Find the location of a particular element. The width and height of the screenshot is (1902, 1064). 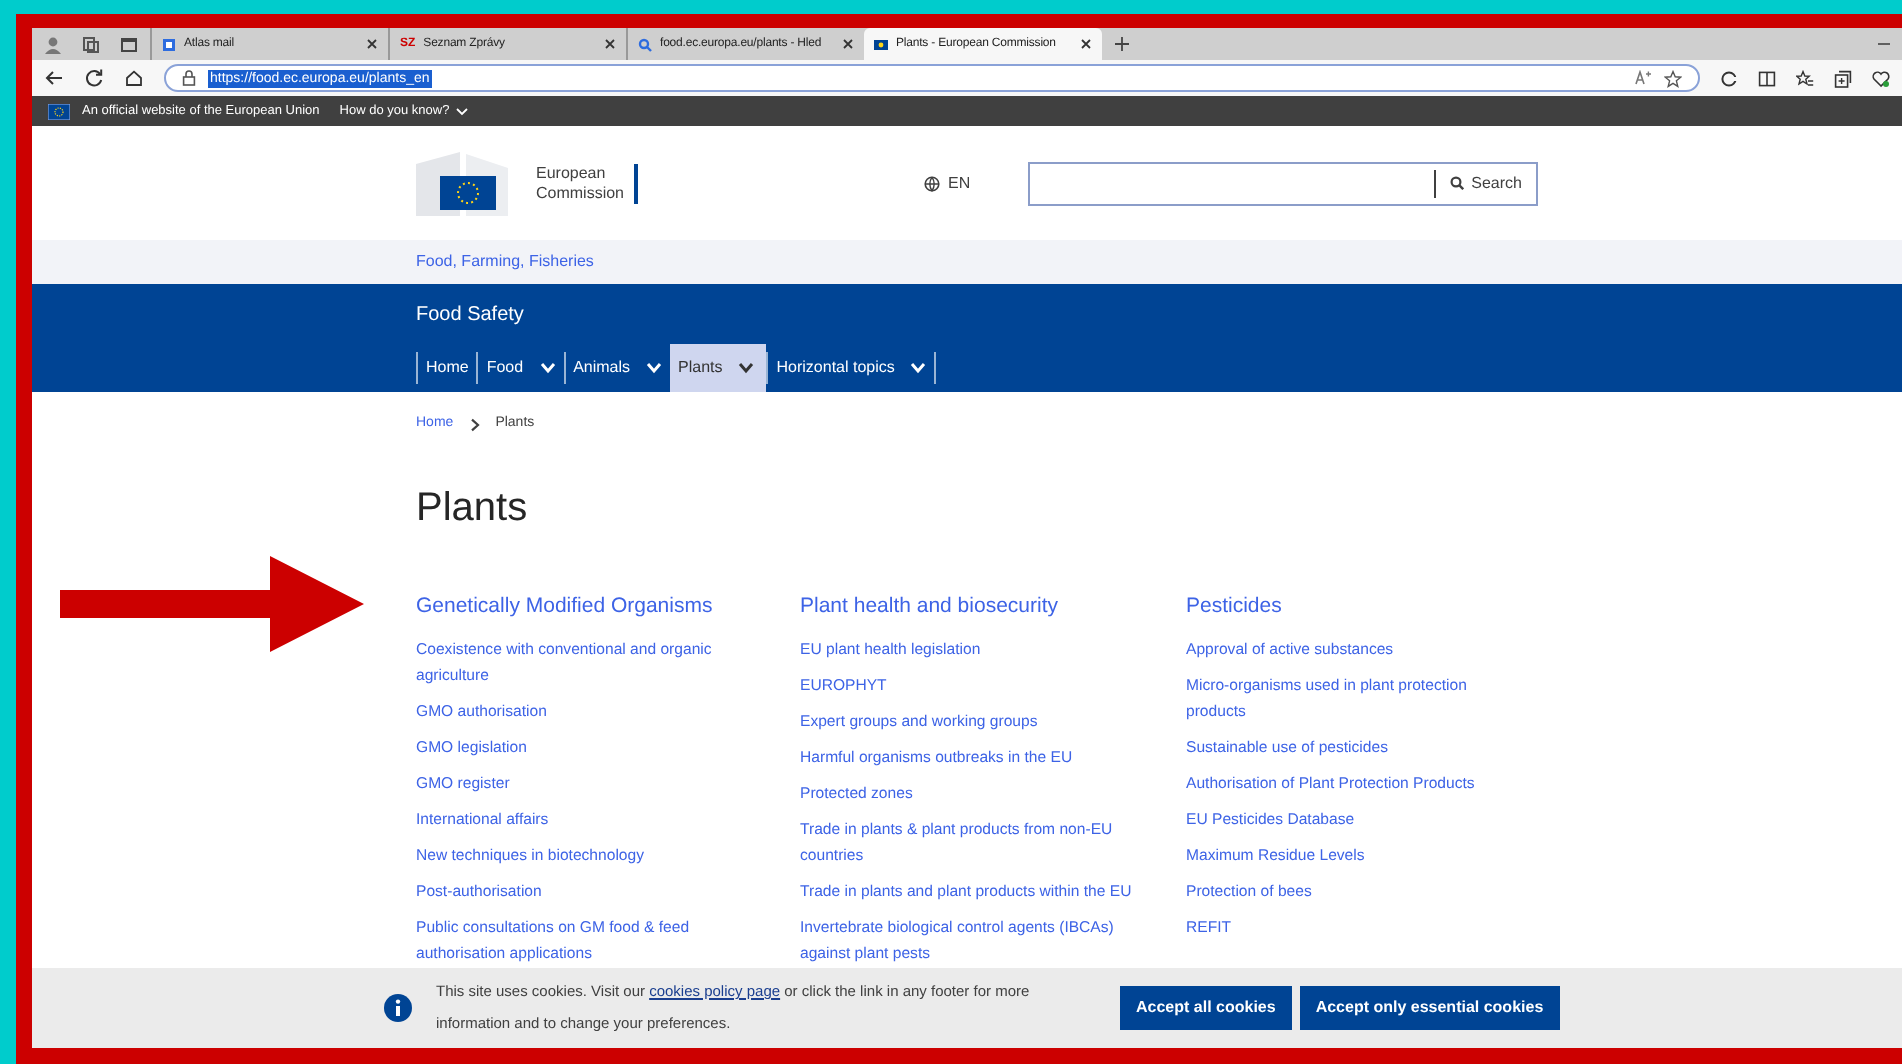

favorites-icon is located at coordinates (1805, 78).